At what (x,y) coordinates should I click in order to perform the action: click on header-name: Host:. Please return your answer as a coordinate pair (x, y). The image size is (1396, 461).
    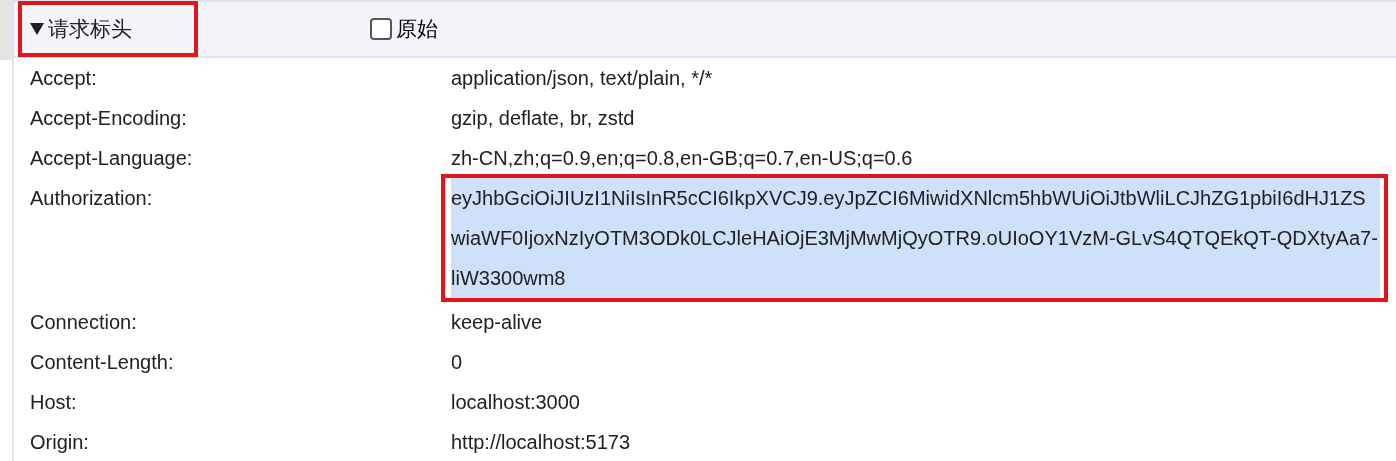
    Looking at the image, I should click on (53, 402).